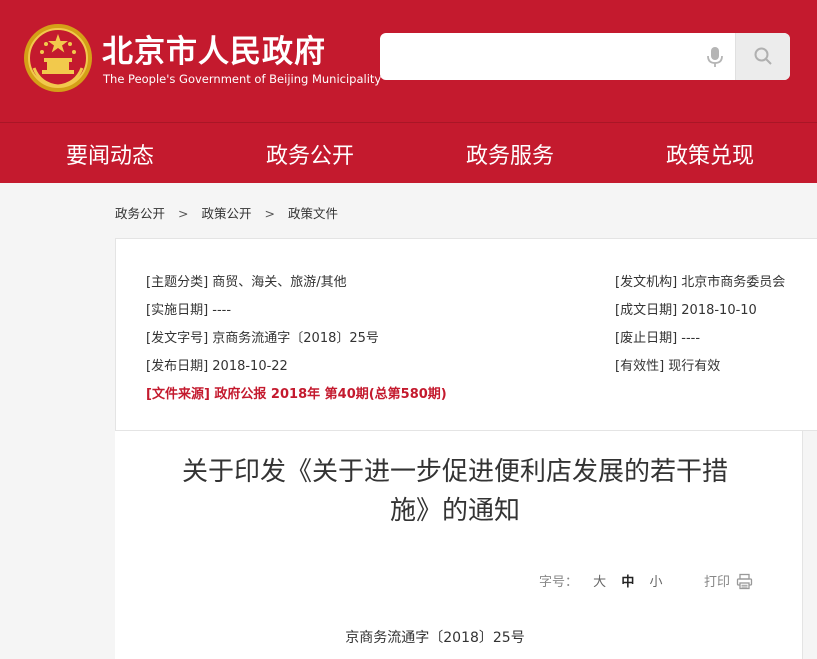  What do you see at coordinates (668, 366) in the screenshot?
I see `meta-validity: [有效性] 现行有效` at bounding box center [668, 366].